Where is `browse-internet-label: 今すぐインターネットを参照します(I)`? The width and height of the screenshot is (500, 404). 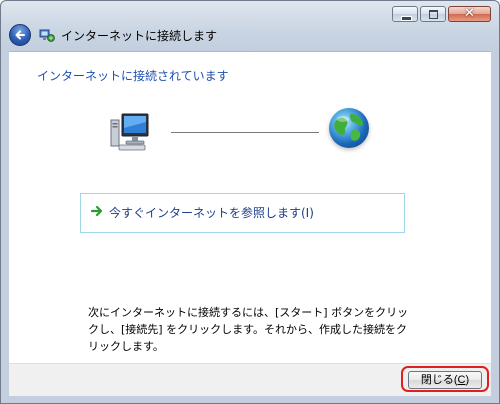 browse-internet-label: 今すぐインターネットを参照します(I) is located at coordinates (211, 213).